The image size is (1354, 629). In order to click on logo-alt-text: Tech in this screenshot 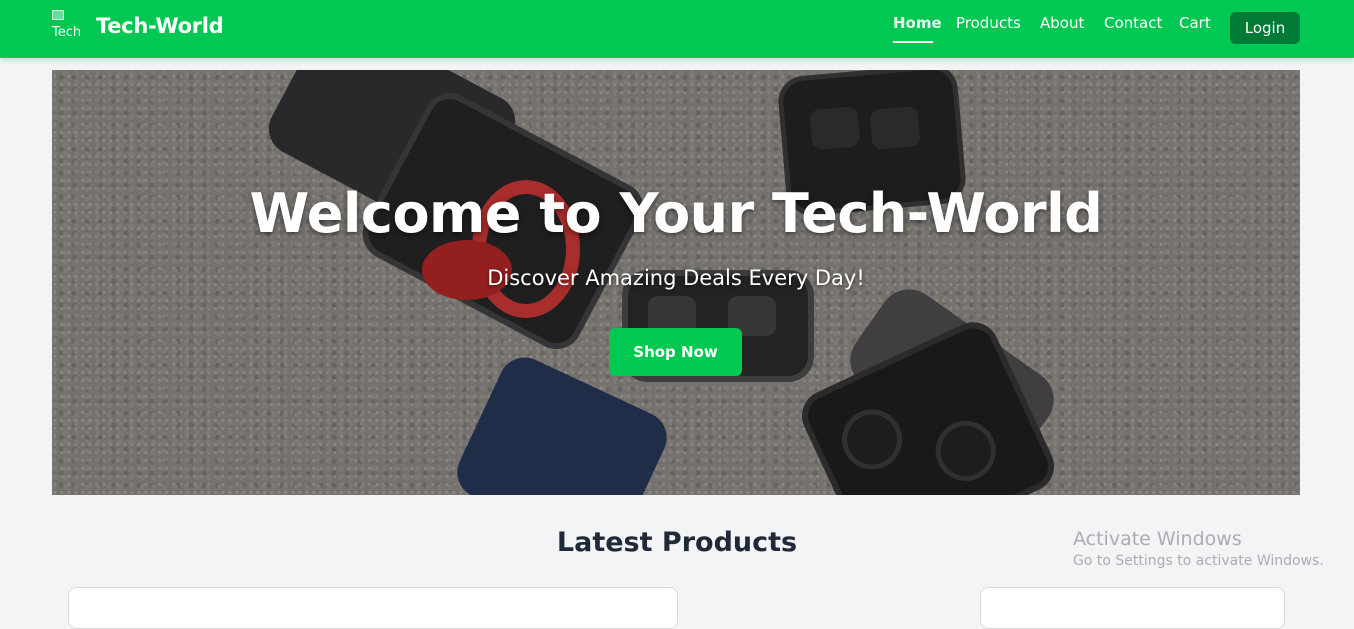, I will do `click(67, 32)`.